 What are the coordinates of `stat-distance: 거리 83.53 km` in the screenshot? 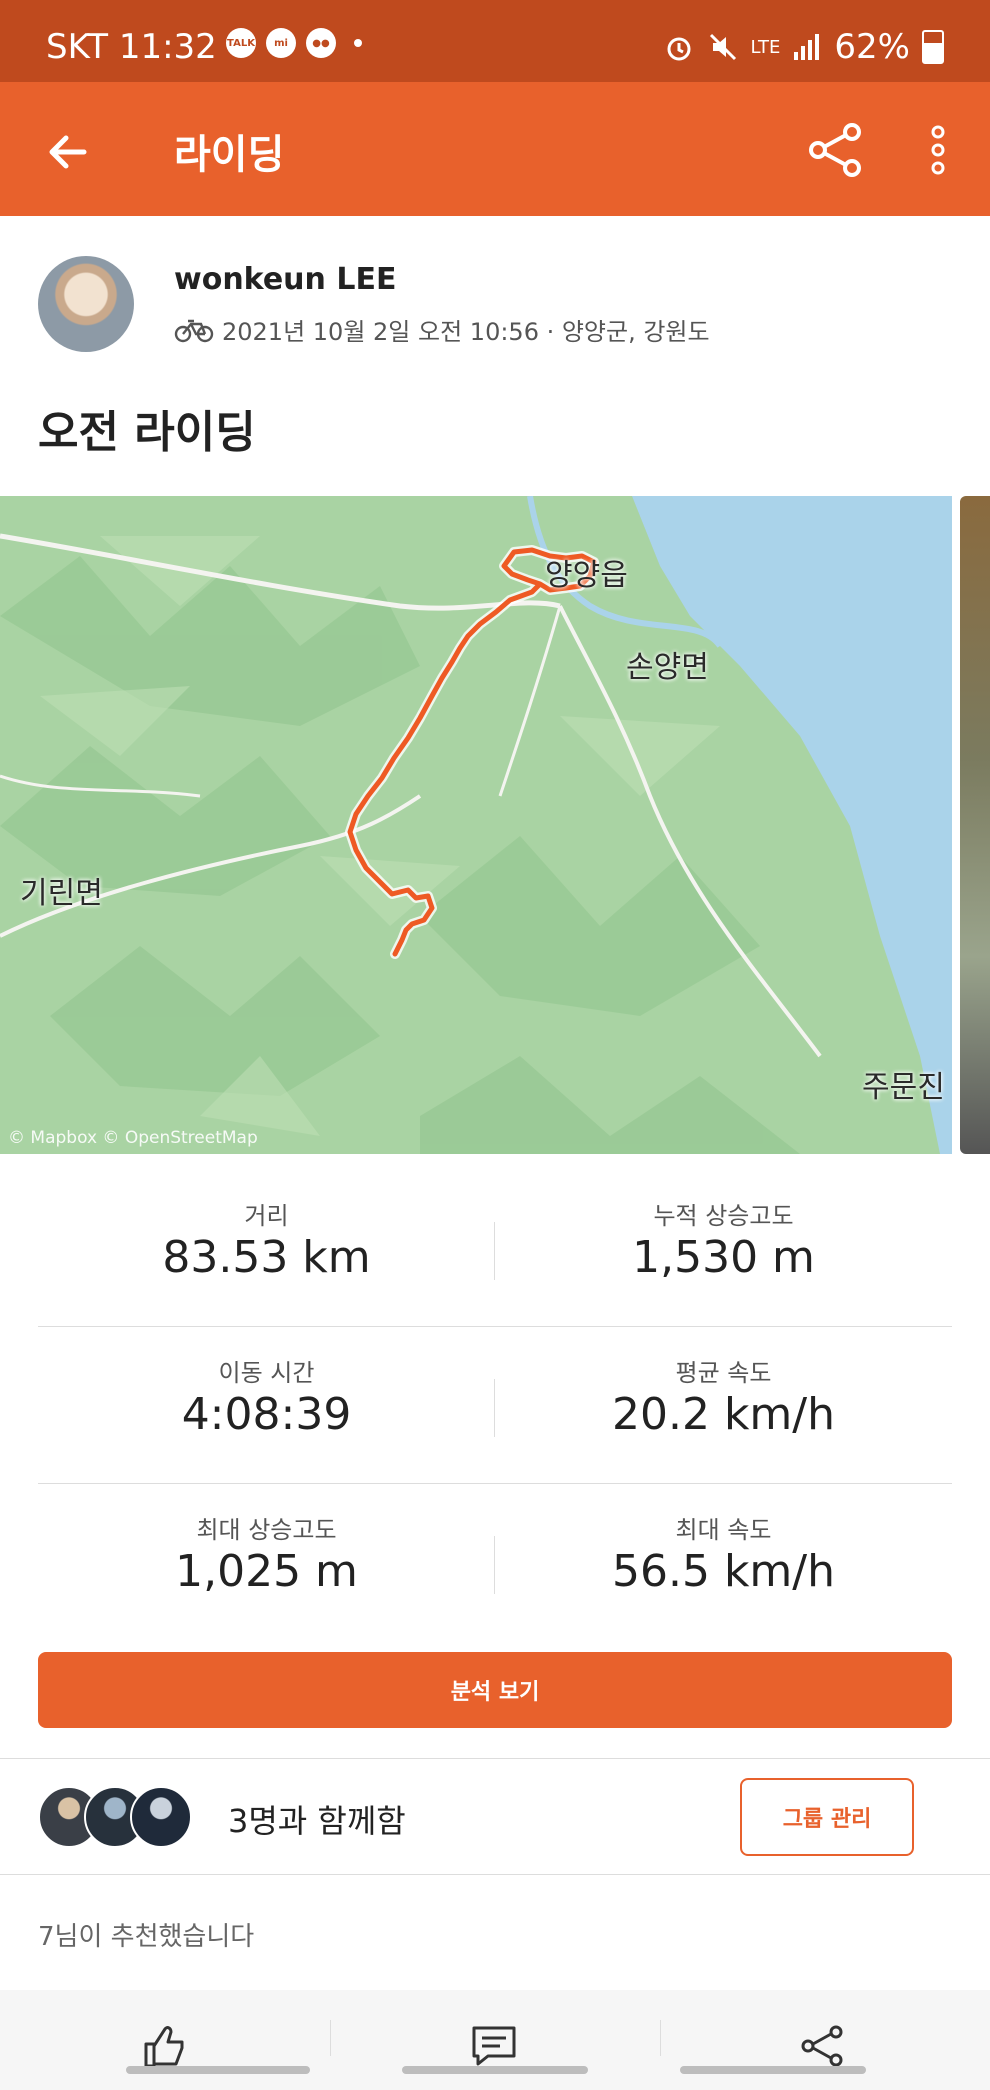 It's located at (266, 1248).